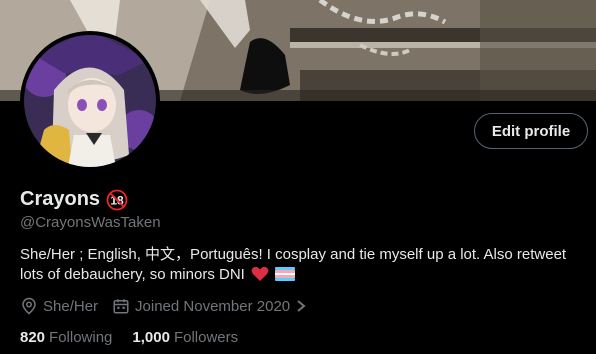 This screenshot has width=596, height=354. I want to click on following-count: 820, so click(33, 337).